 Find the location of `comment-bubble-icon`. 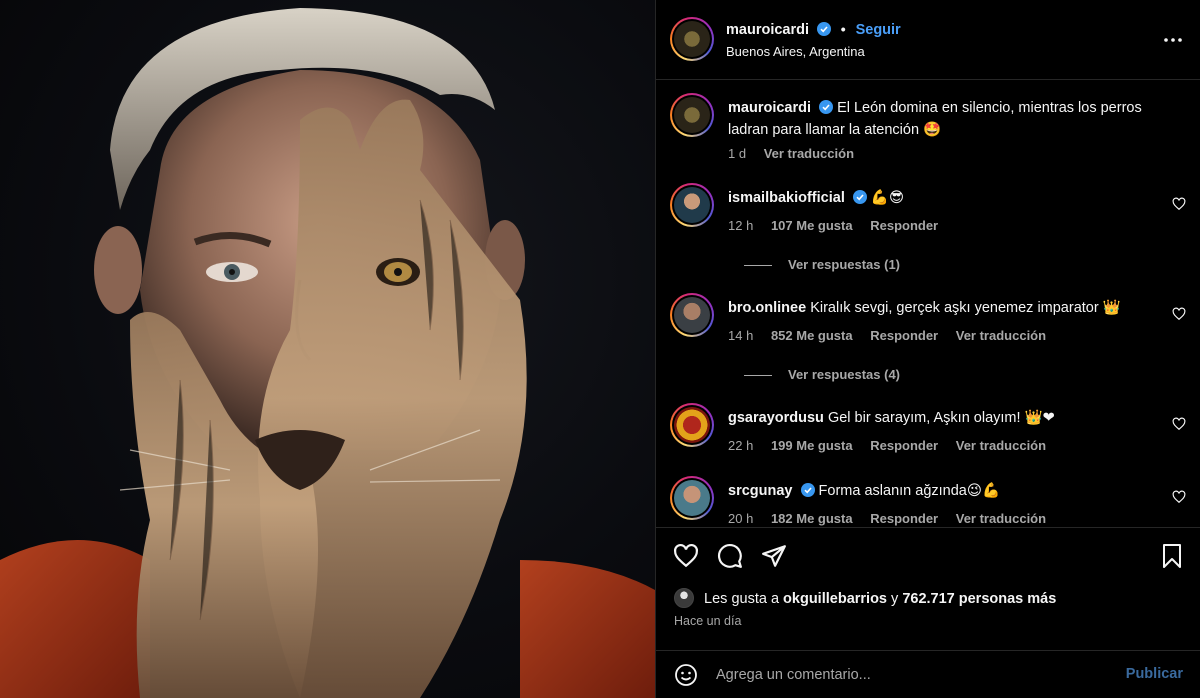

comment-bubble-icon is located at coordinates (730, 556).